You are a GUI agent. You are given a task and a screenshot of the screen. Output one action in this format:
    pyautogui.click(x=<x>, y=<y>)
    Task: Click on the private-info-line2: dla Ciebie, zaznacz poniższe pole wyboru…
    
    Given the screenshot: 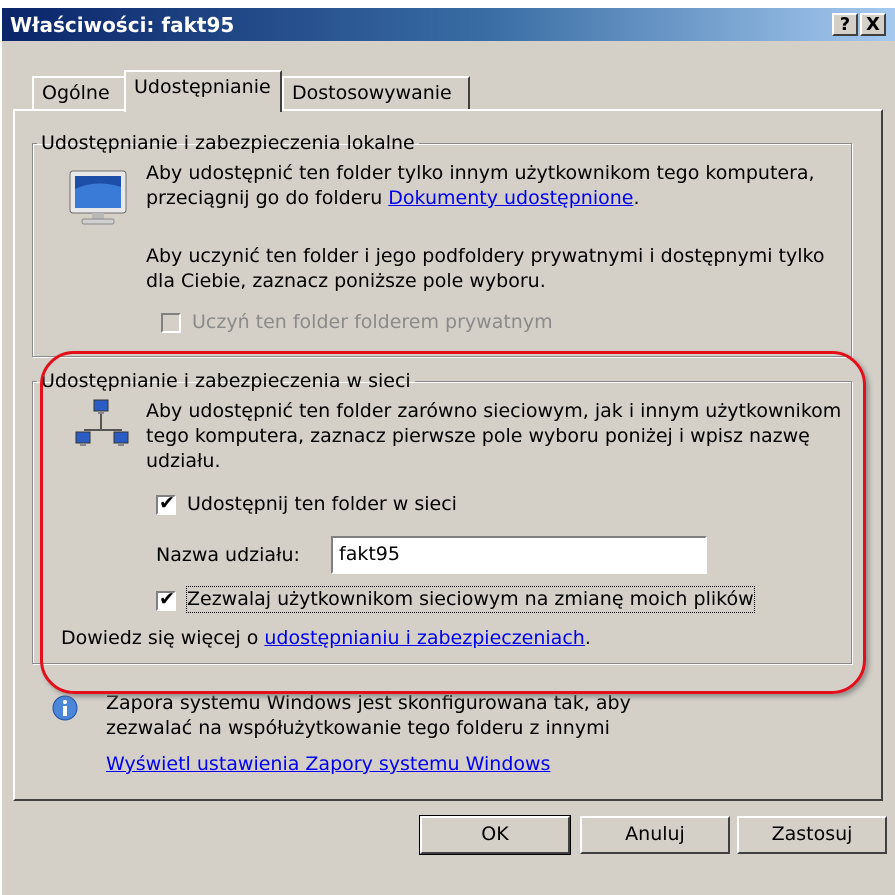 What is the action you would take?
    pyautogui.click(x=346, y=281)
    